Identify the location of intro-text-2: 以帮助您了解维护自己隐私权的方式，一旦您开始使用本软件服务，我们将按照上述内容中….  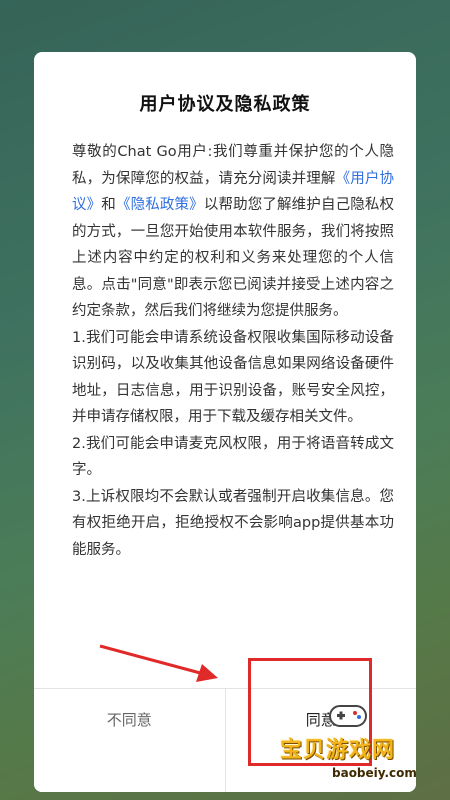
(233, 258).